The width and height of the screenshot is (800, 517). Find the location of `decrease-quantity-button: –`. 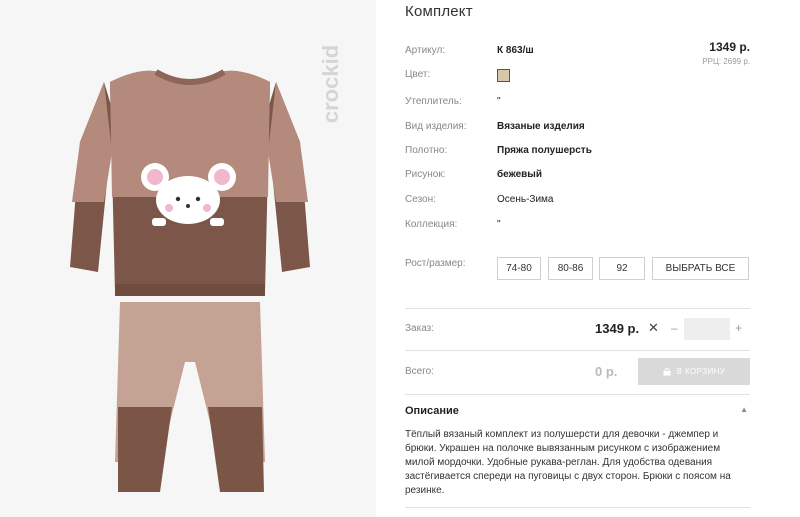

decrease-quantity-button: – is located at coordinates (674, 328).